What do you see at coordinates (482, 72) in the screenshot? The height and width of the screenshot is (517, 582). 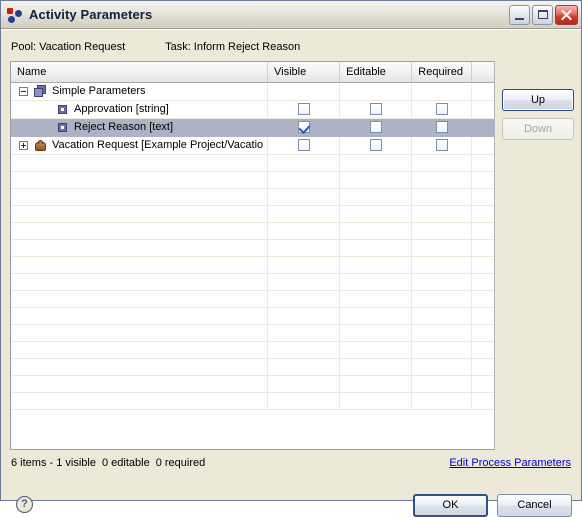 I see `column-header-spacer` at bounding box center [482, 72].